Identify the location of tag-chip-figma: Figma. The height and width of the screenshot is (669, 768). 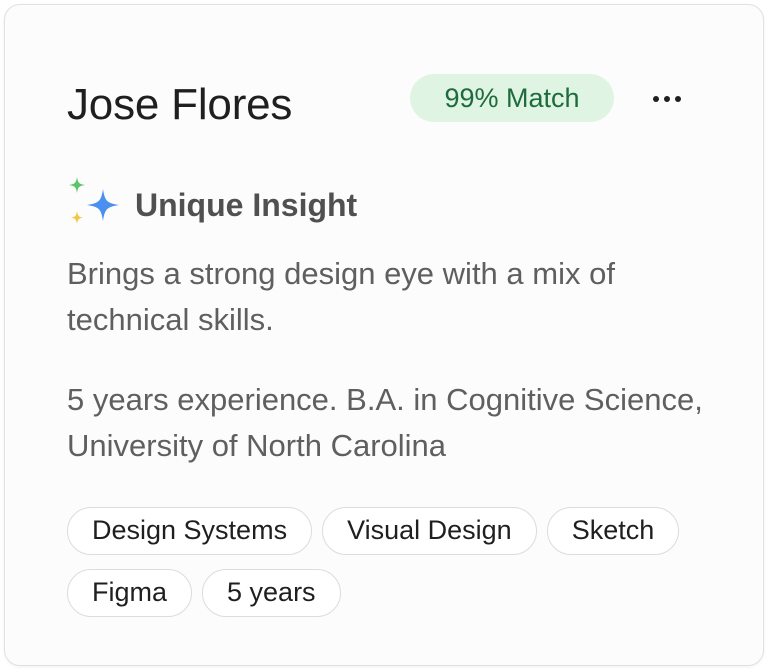
(130, 593).